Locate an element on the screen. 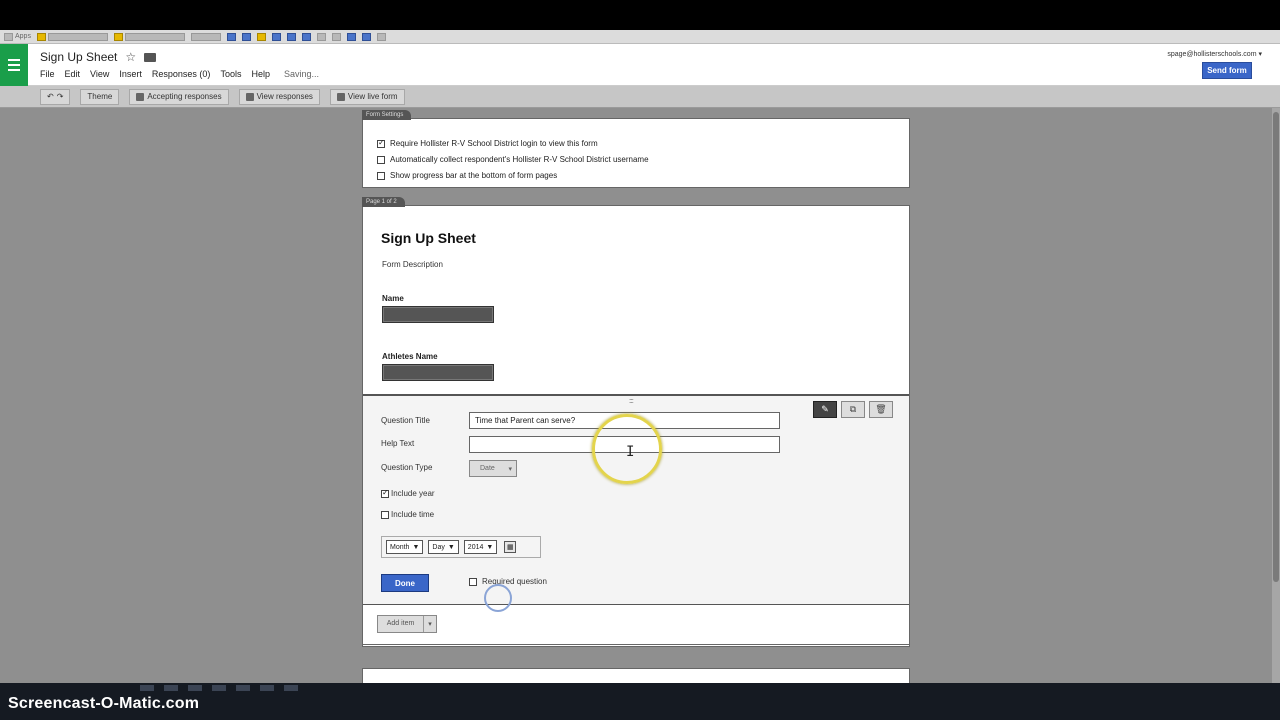 The image size is (1280, 720). menu-file: File is located at coordinates (47, 74).